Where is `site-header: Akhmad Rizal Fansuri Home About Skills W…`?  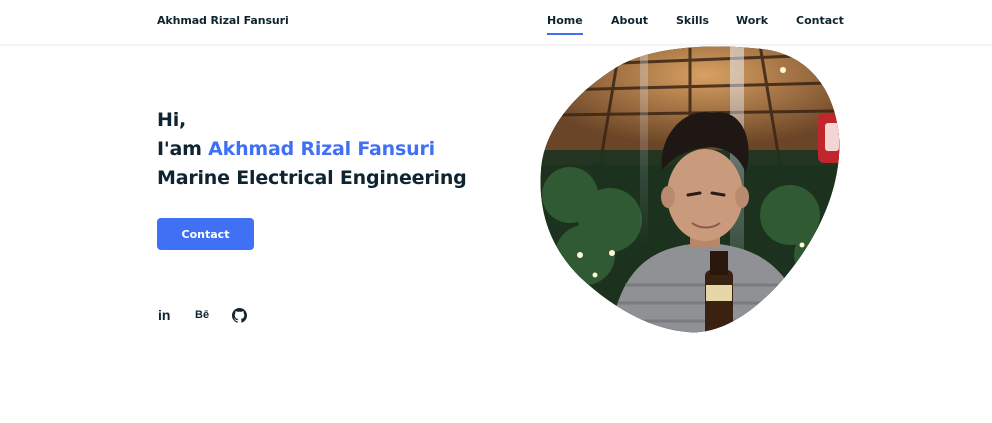 site-header: Akhmad Rizal Fansuri Home About Skills W… is located at coordinates (496, 22).